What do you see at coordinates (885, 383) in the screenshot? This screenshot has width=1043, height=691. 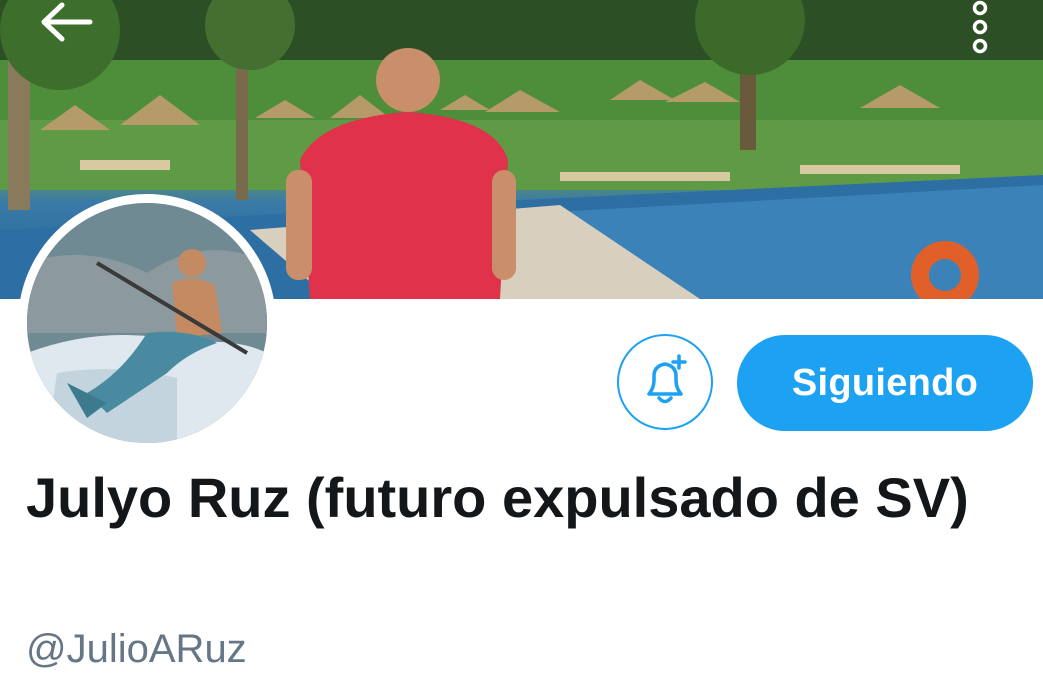 I see `following-button: Siguiendo` at bounding box center [885, 383].